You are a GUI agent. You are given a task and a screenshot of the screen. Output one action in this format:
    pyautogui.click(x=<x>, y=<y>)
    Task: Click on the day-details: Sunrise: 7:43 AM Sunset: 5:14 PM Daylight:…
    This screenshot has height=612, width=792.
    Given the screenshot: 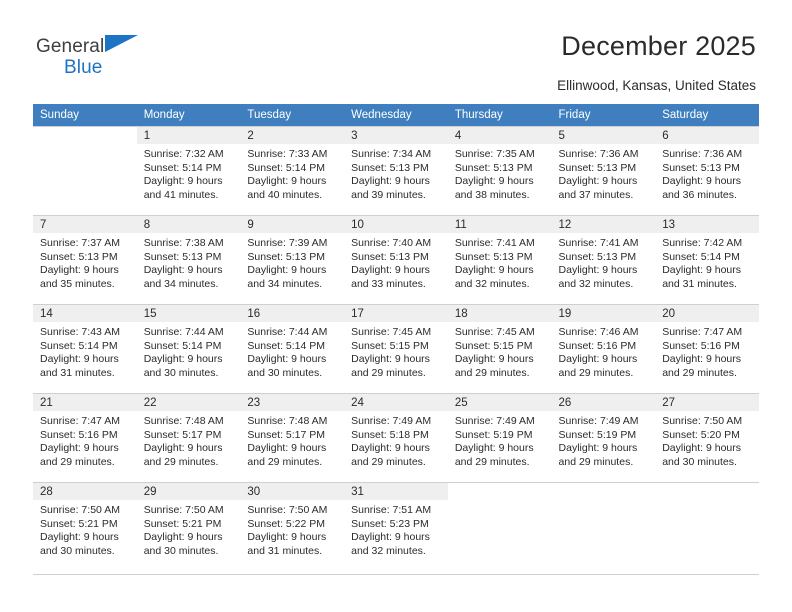 What is the action you would take?
    pyautogui.click(x=85, y=351)
    